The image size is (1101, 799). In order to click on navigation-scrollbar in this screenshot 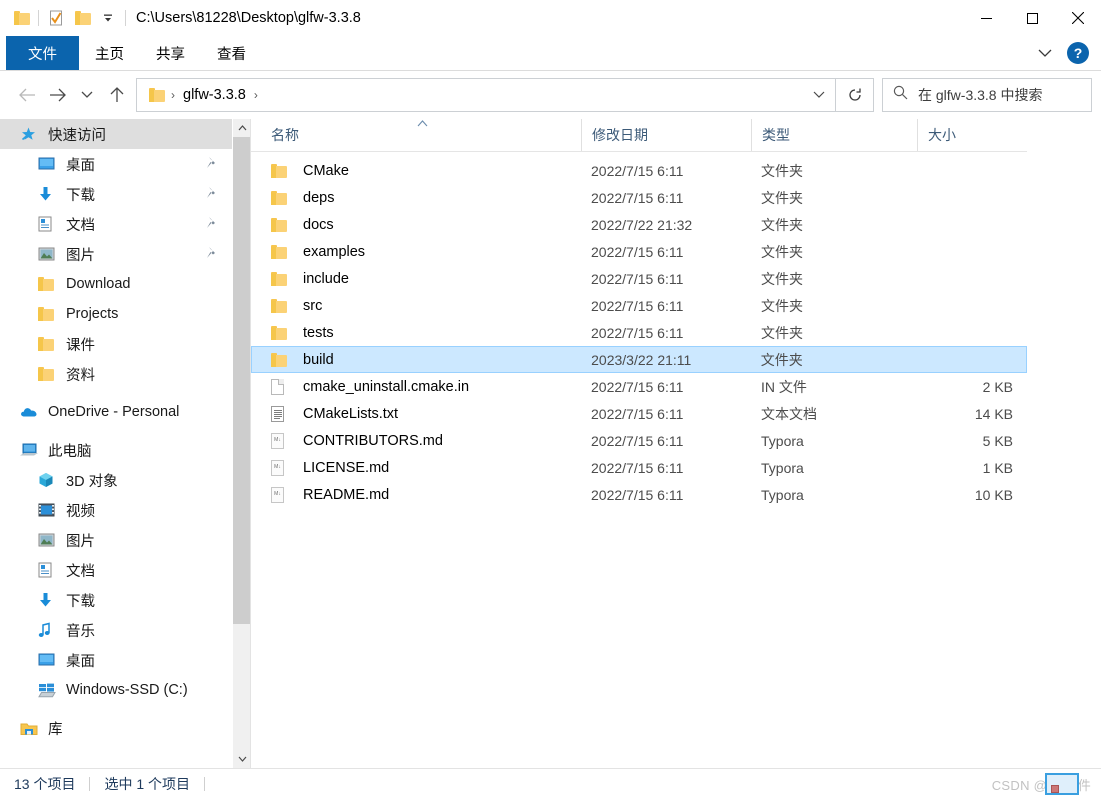, I will do `click(241, 443)`.